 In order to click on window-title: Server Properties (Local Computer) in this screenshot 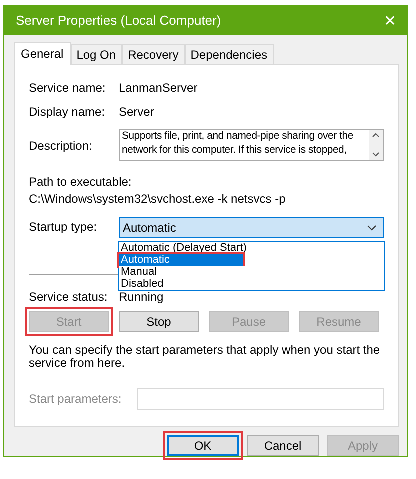, I will do `click(119, 20)`.